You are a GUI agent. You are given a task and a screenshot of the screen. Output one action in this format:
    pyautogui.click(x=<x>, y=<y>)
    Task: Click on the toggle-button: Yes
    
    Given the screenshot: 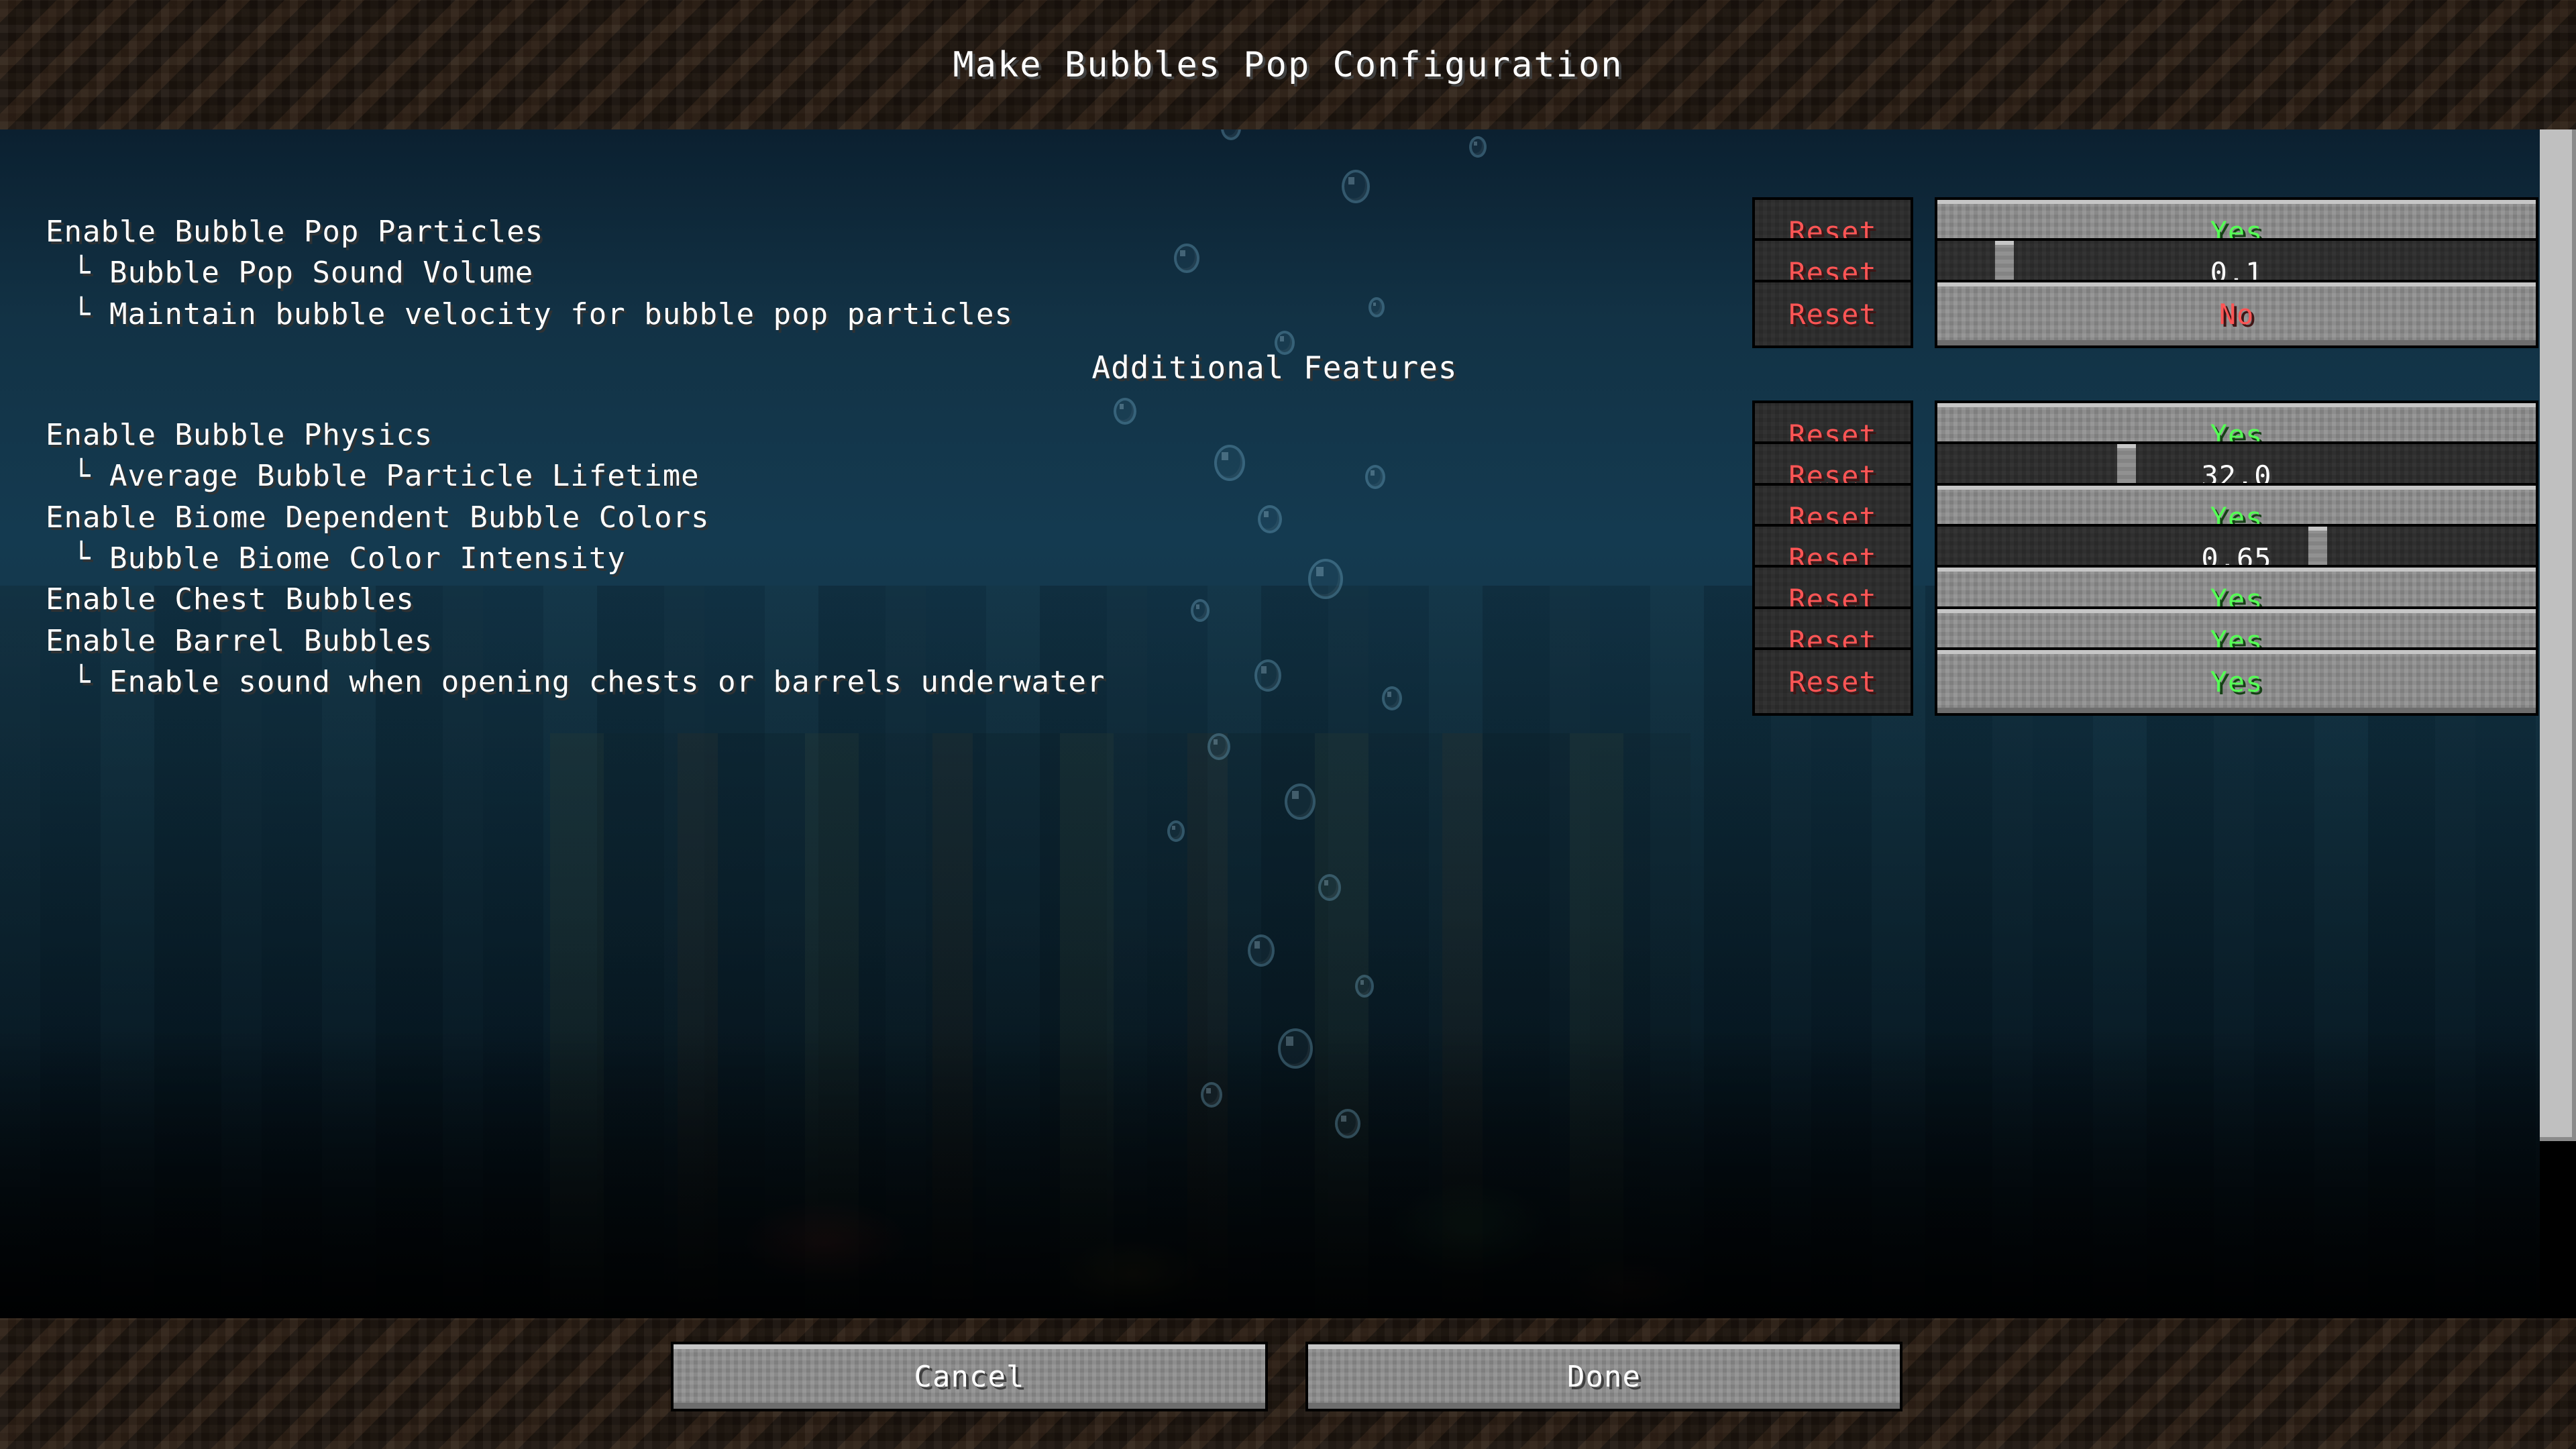 What is the action you would take?
    pyautogui.click(x=2236, y=681)
    